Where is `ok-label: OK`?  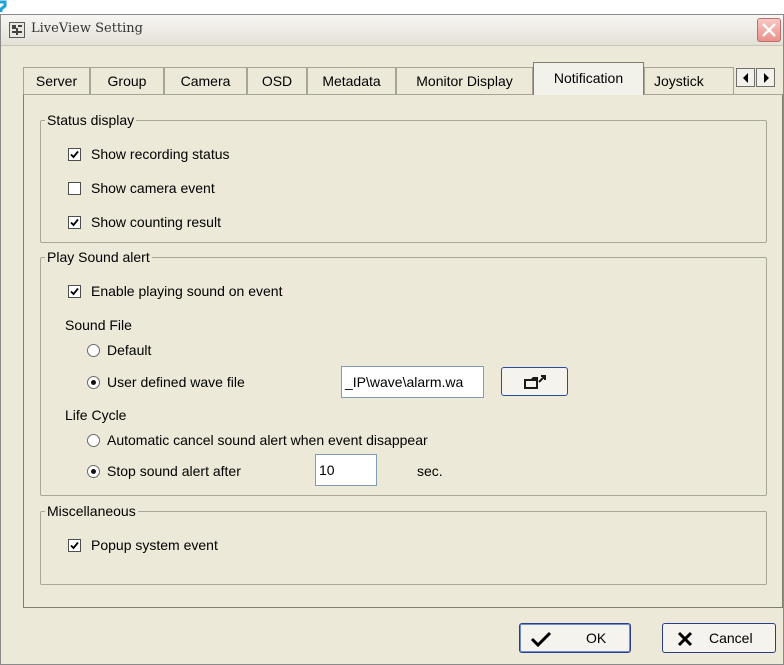 ok-label: OK is located at coordinates (596, 638).